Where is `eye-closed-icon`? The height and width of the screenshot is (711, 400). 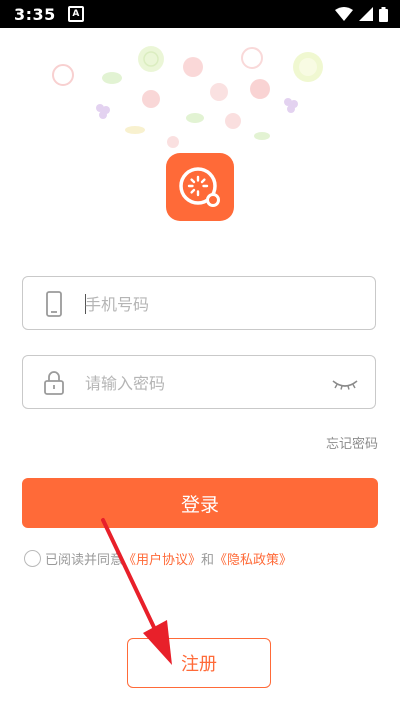
eye-closed-icon is located at coordinates (345, 384).